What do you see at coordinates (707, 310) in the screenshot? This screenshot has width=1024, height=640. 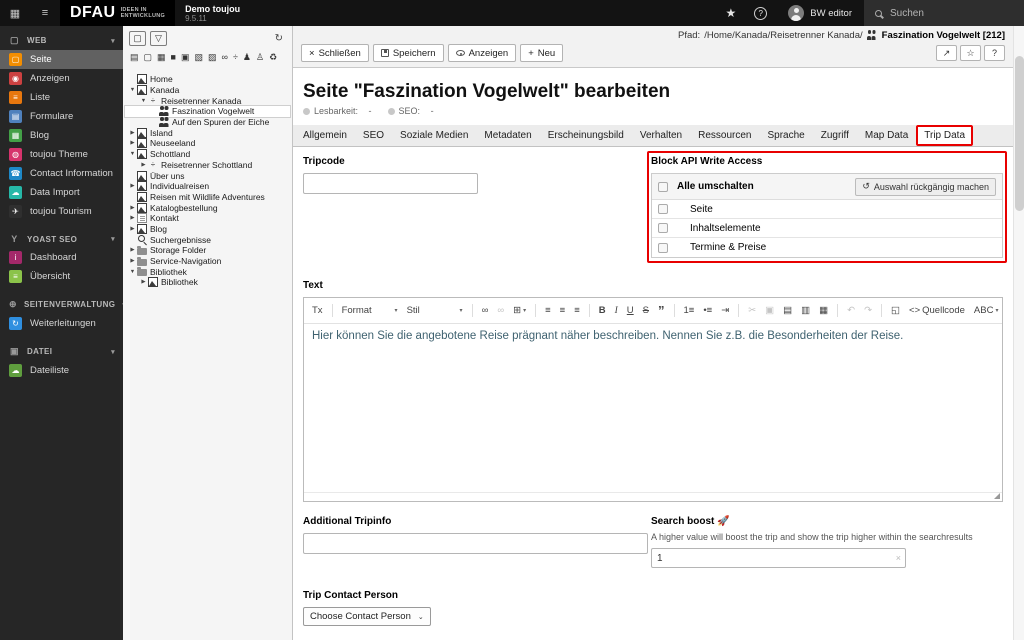 I see `unordered-list-button: •≡` at bounding box center [707, 310].